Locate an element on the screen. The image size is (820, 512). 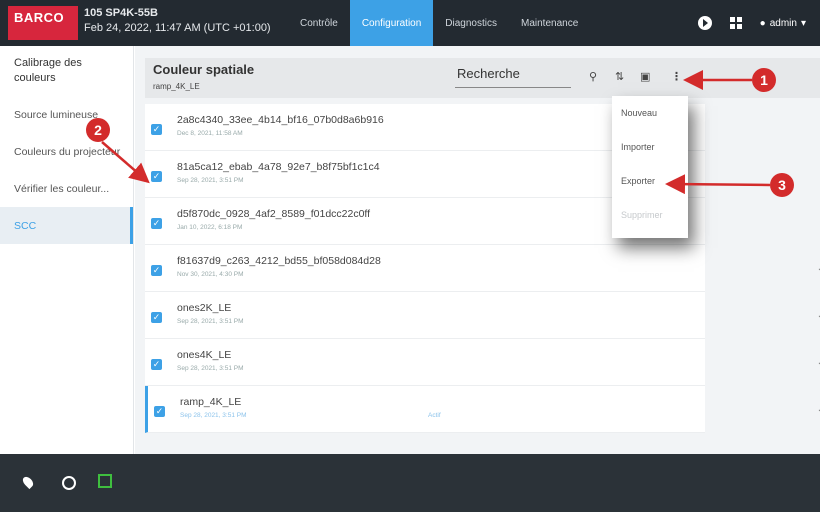
grid-status-icon is located at coordinates (105, 481).